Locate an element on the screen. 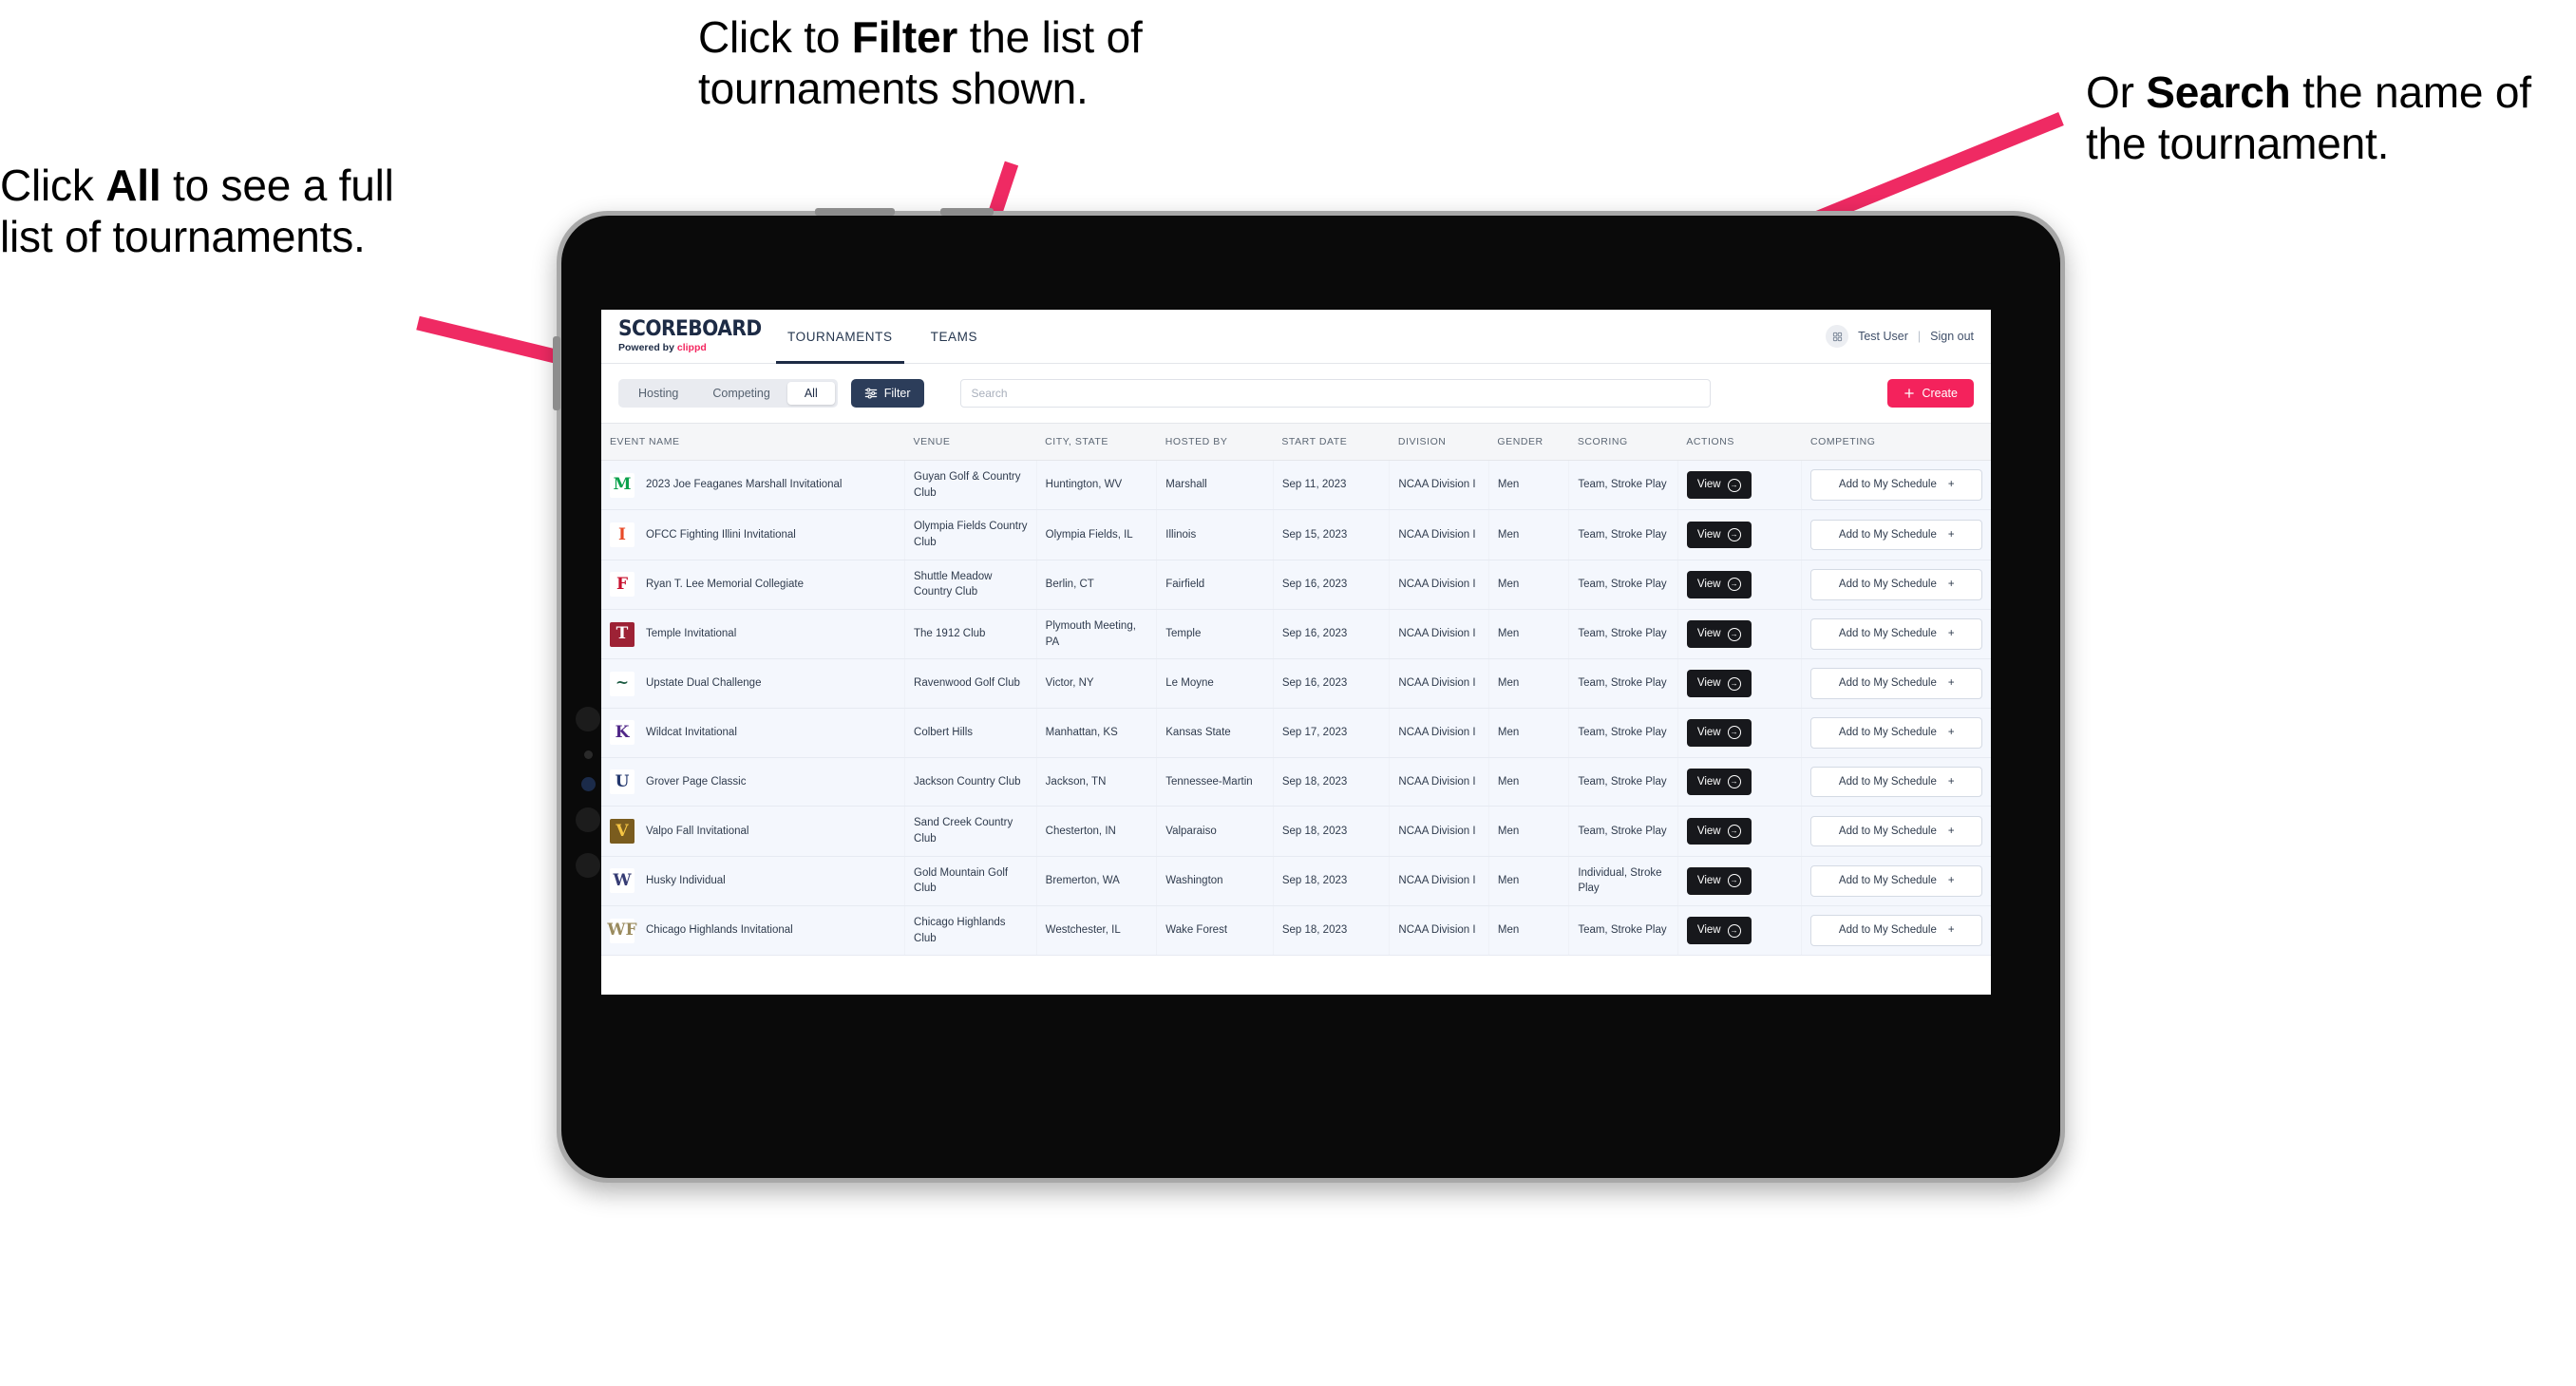 The width and height of the screenshot is (2576, 1386). create-button: Create is located at coordinates (1930, 393).